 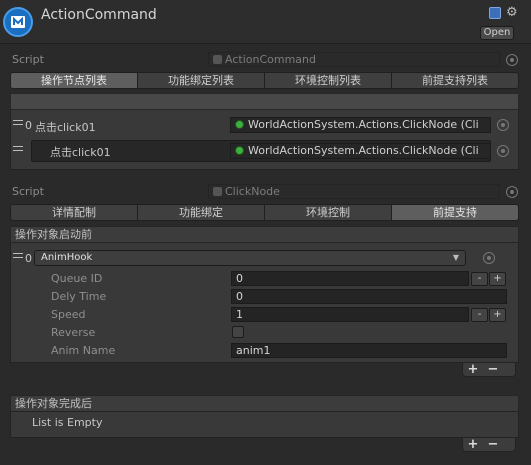 What do you see at coordinates (18, 22) in the screenshot?
I see `script-asset-icon` at bounding box center [18, 22].